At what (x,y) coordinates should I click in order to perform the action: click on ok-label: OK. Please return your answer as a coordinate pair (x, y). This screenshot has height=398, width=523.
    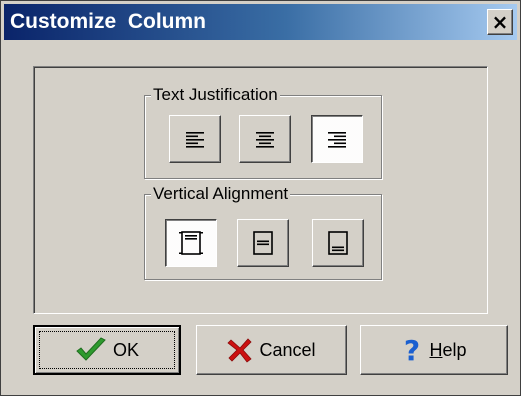
    Looking at the image, I should click on (125, 349).